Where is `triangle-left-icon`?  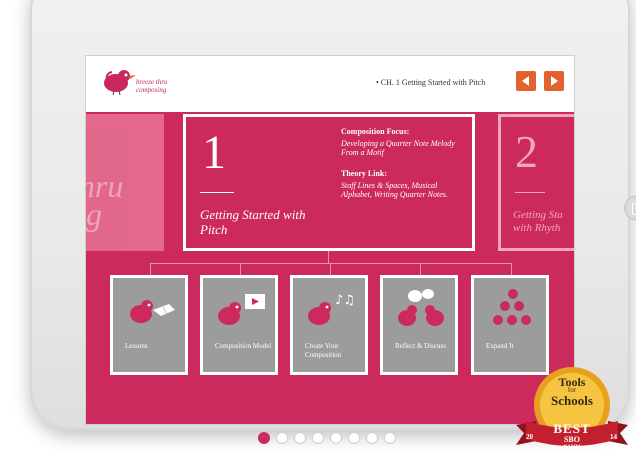 triangle-left-icon is located at coordinates (525, 81).